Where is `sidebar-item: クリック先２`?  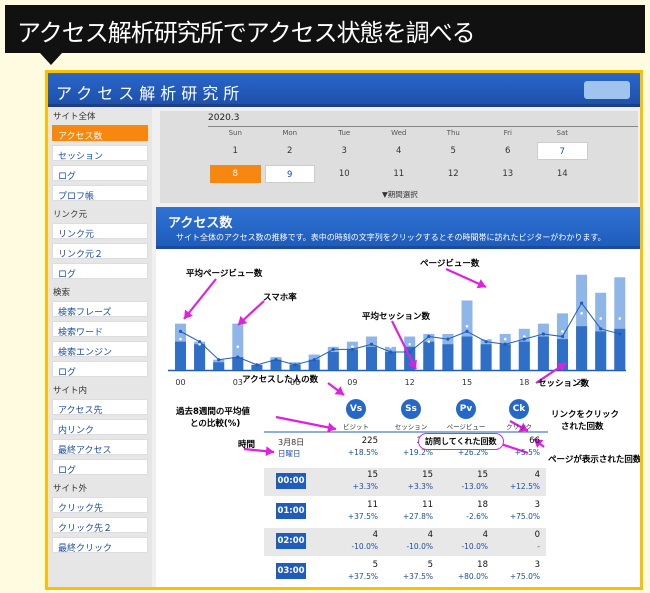
sidebar-item: クリック先２ is located at coordinates (100, 525).